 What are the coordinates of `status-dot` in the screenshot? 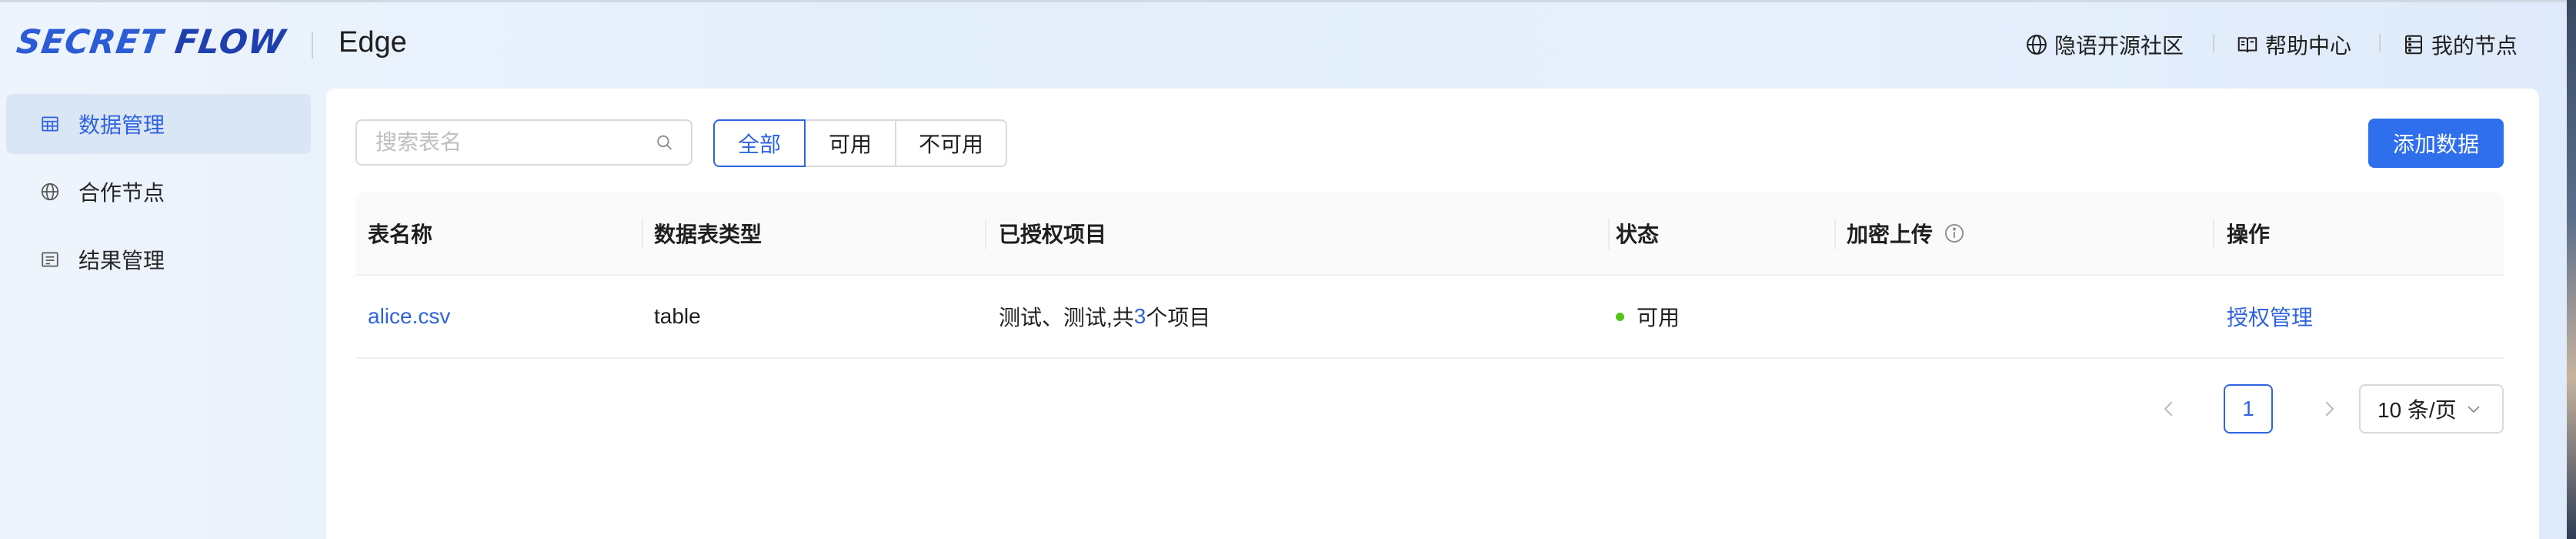 It's located at (1620, 316).